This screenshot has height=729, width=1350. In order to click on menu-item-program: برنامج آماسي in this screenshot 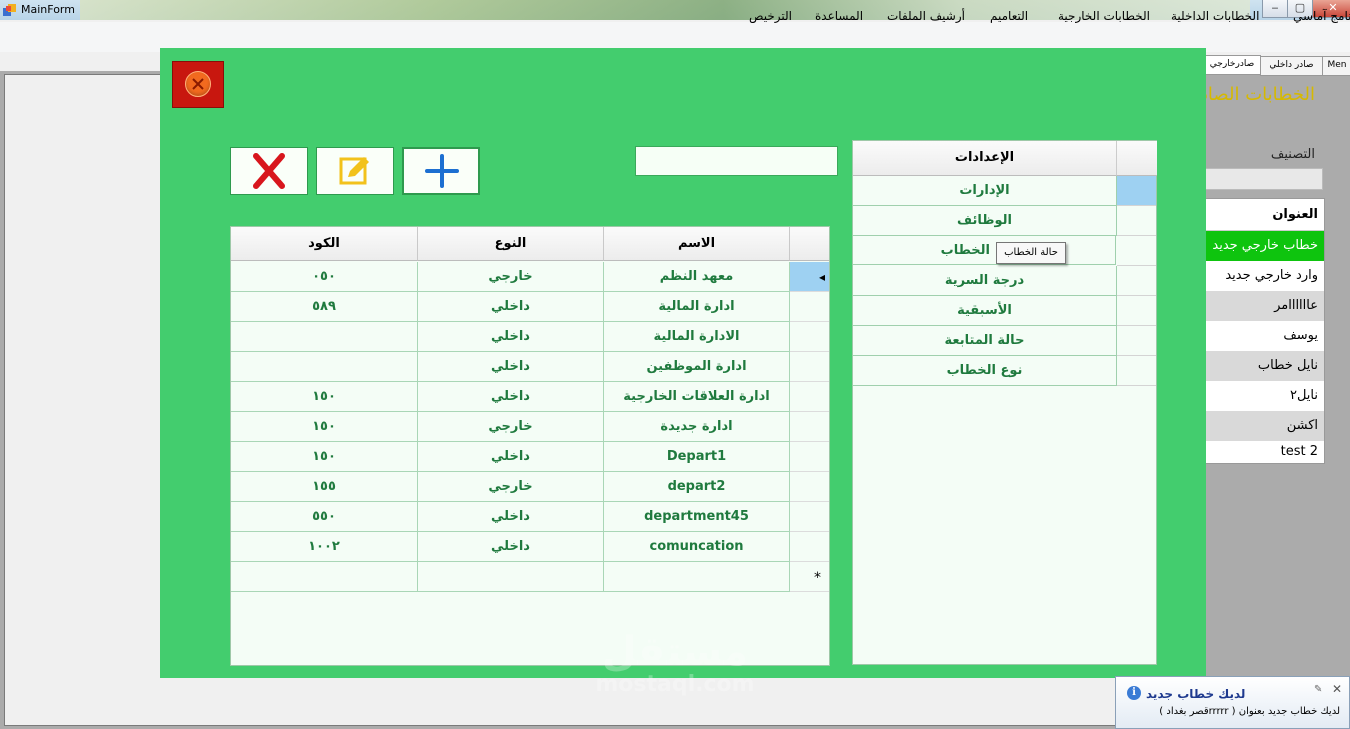, I will do `click(1321, 16)`.